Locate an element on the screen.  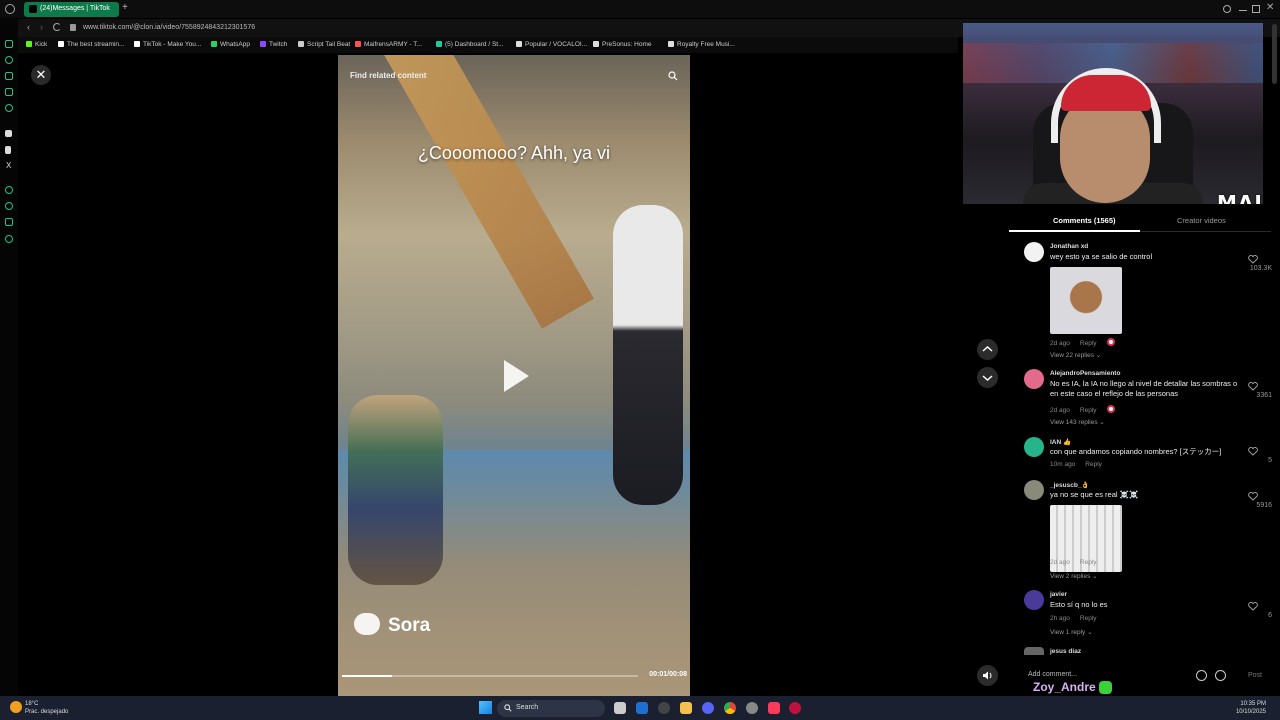
chrome-icon is located at coordinates (730, 708).